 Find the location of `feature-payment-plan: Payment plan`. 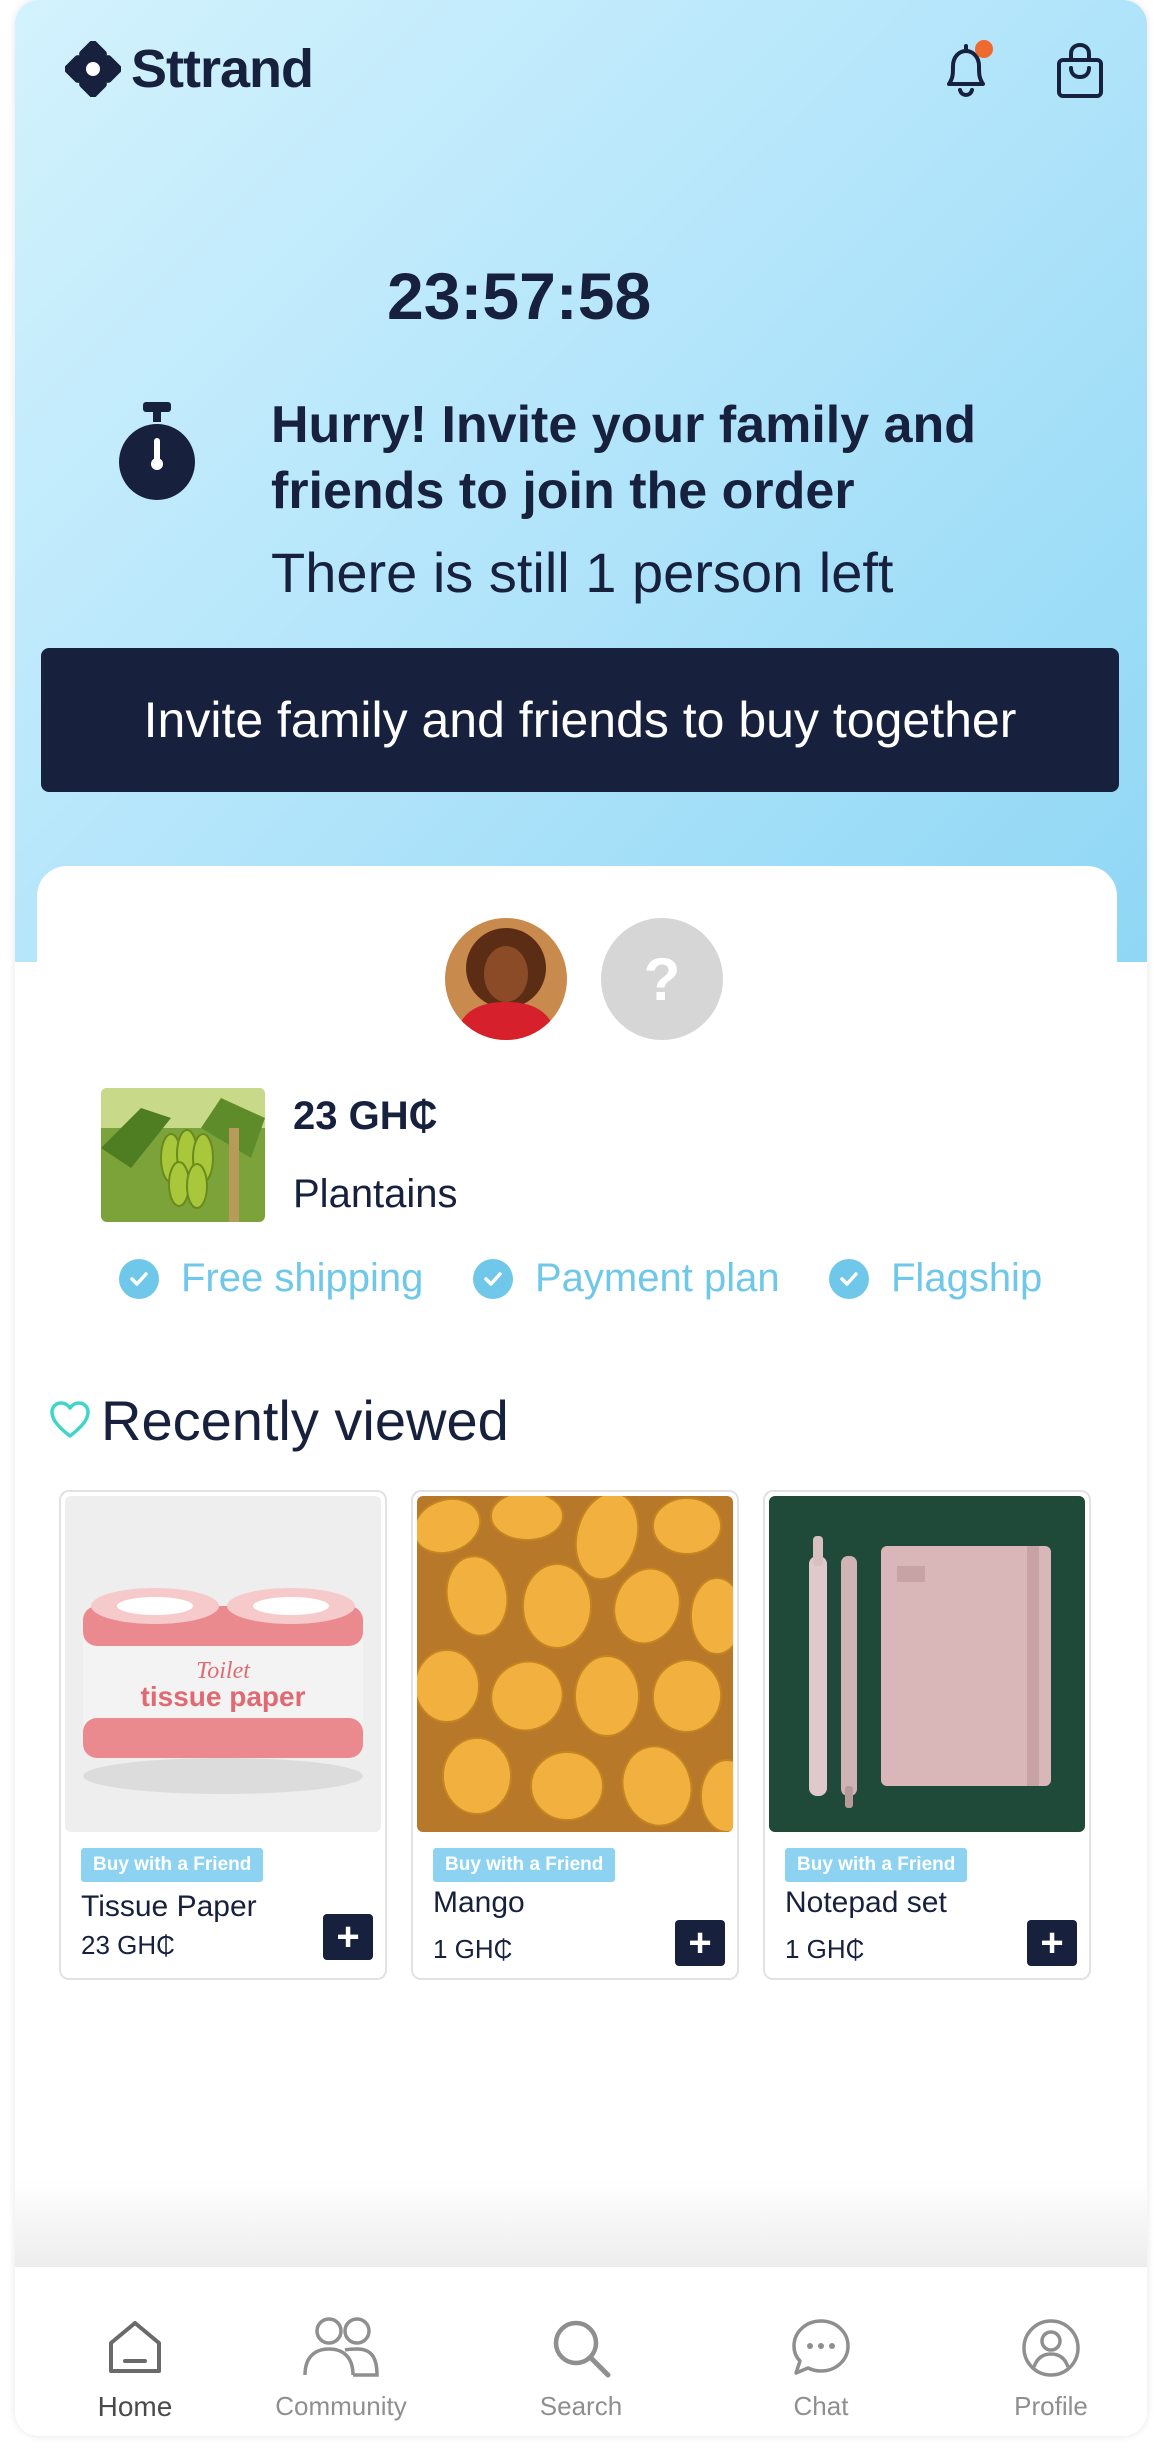

feature-payment-plan: Payment plan is located at coordinates (626, 1278).